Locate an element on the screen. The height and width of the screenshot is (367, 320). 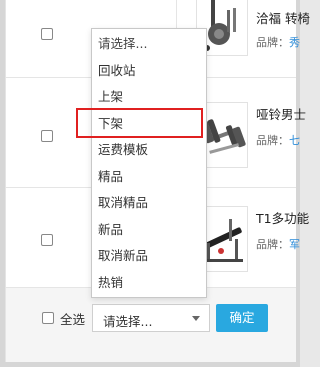
confirm-button: 确定 is located at coordinates (242, 318).